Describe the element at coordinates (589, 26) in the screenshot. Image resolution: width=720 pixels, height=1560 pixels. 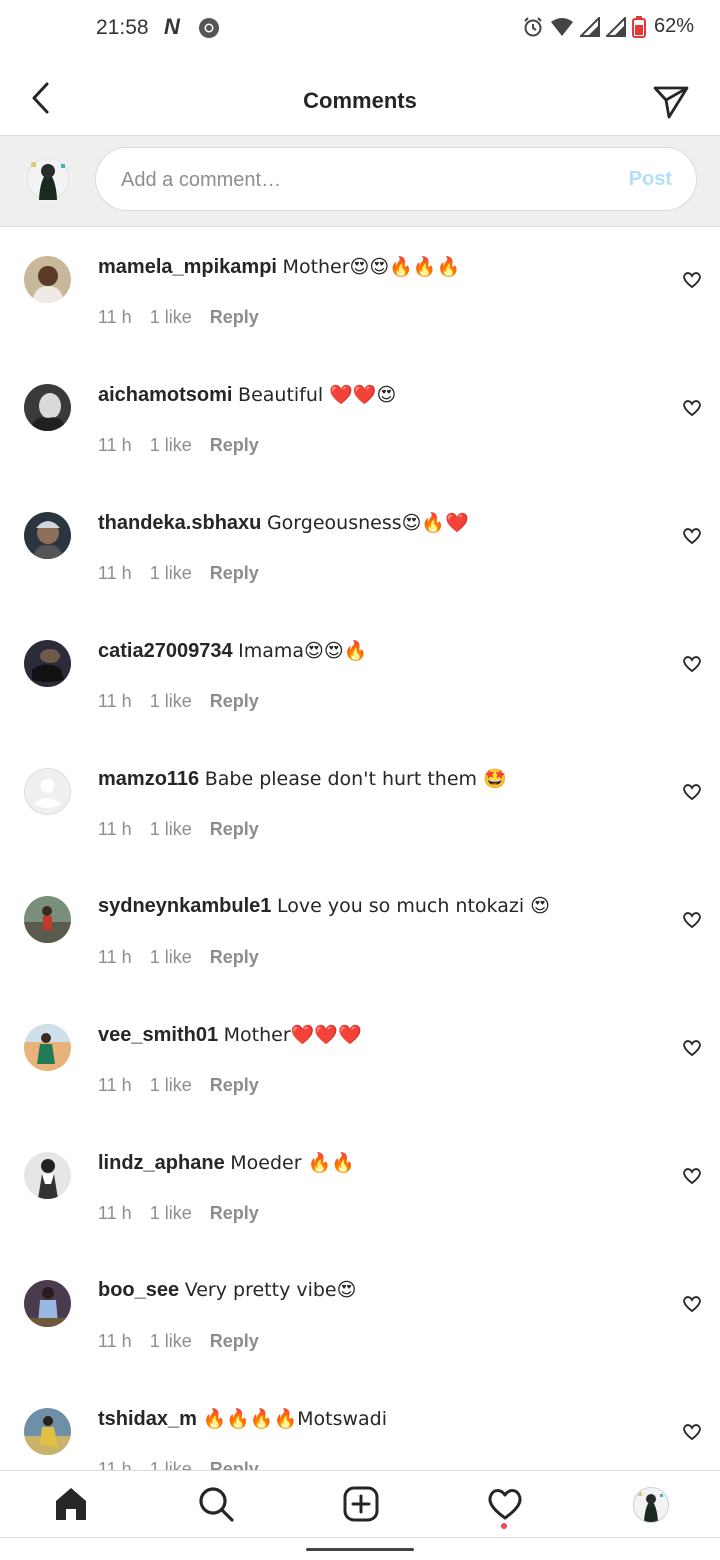
I see `signal-icon` at that location.